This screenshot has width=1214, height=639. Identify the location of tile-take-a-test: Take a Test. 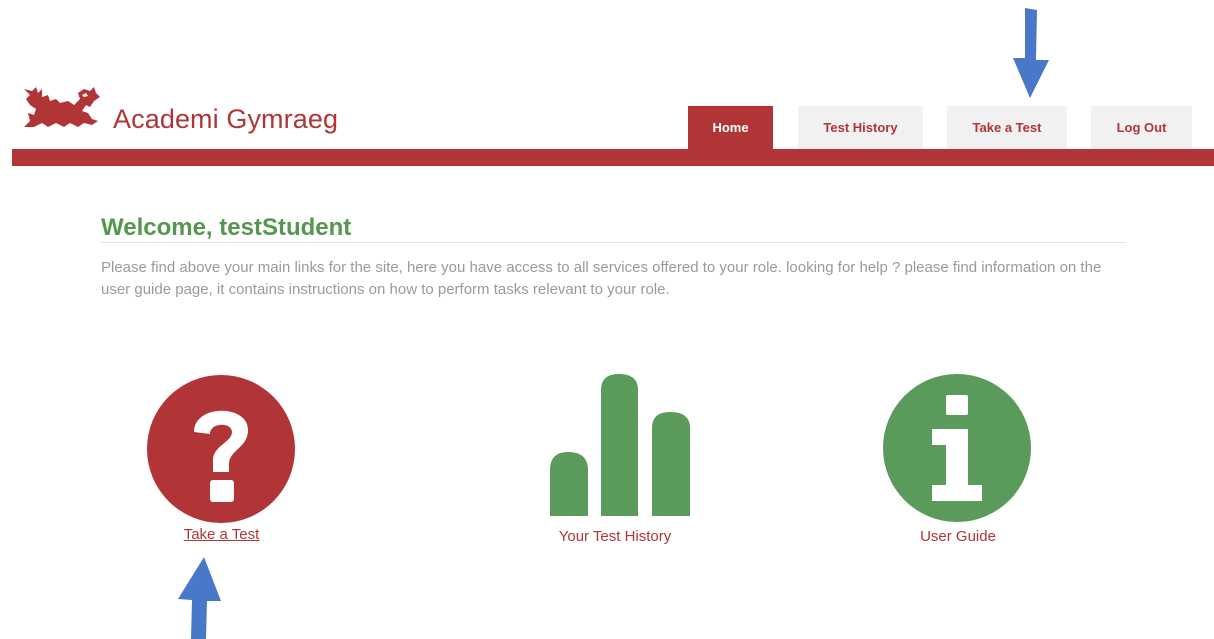
(221, 461).